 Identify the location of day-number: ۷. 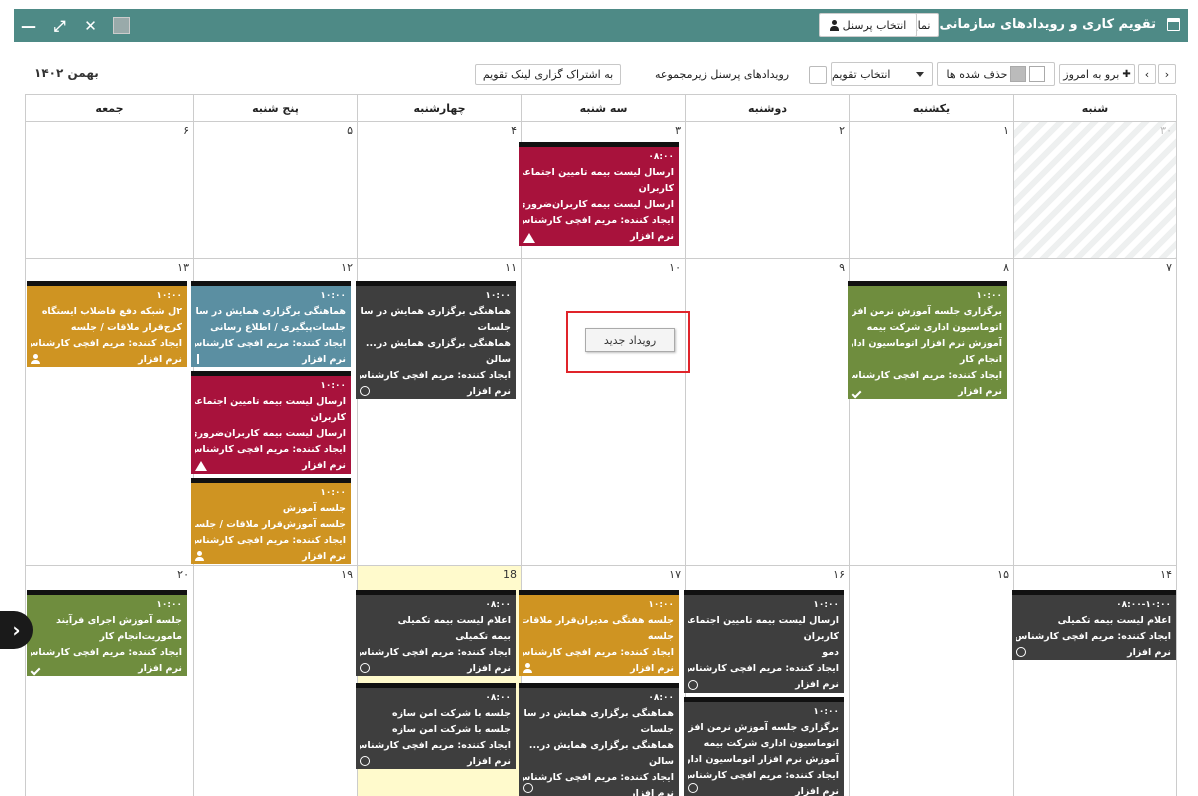
(1169, 267).